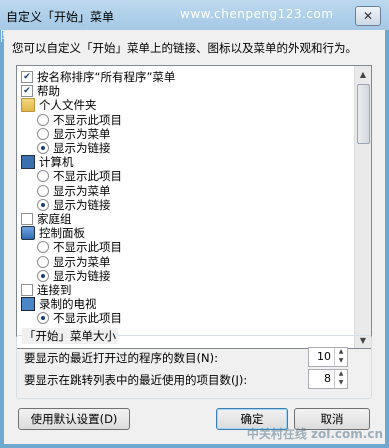 The height and width of the screenshot is (448, 389). Describe the element at coordinates (46, 290) in the screenshot. I see `list-item-checkbox: 连接到` at that location.